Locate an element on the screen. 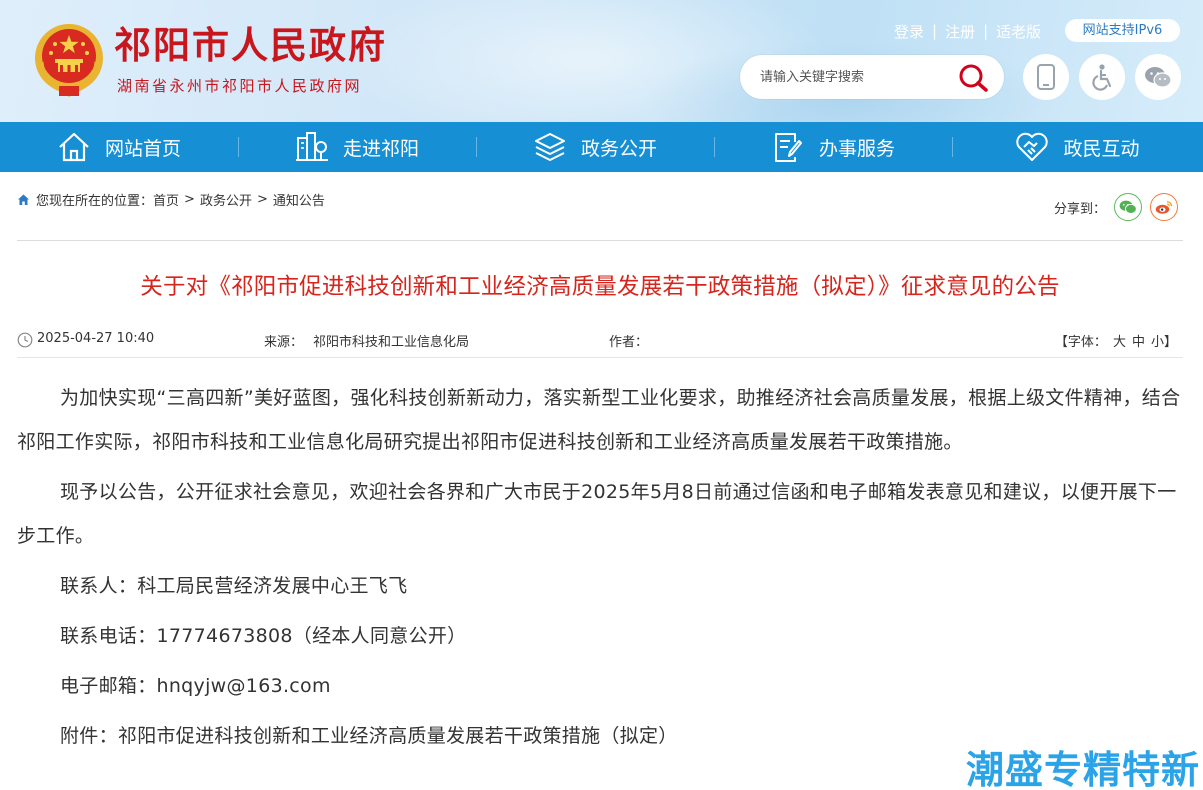 The image size is (1203, 790). share-bar: 分享到： is located at coordinates (1116, 207).